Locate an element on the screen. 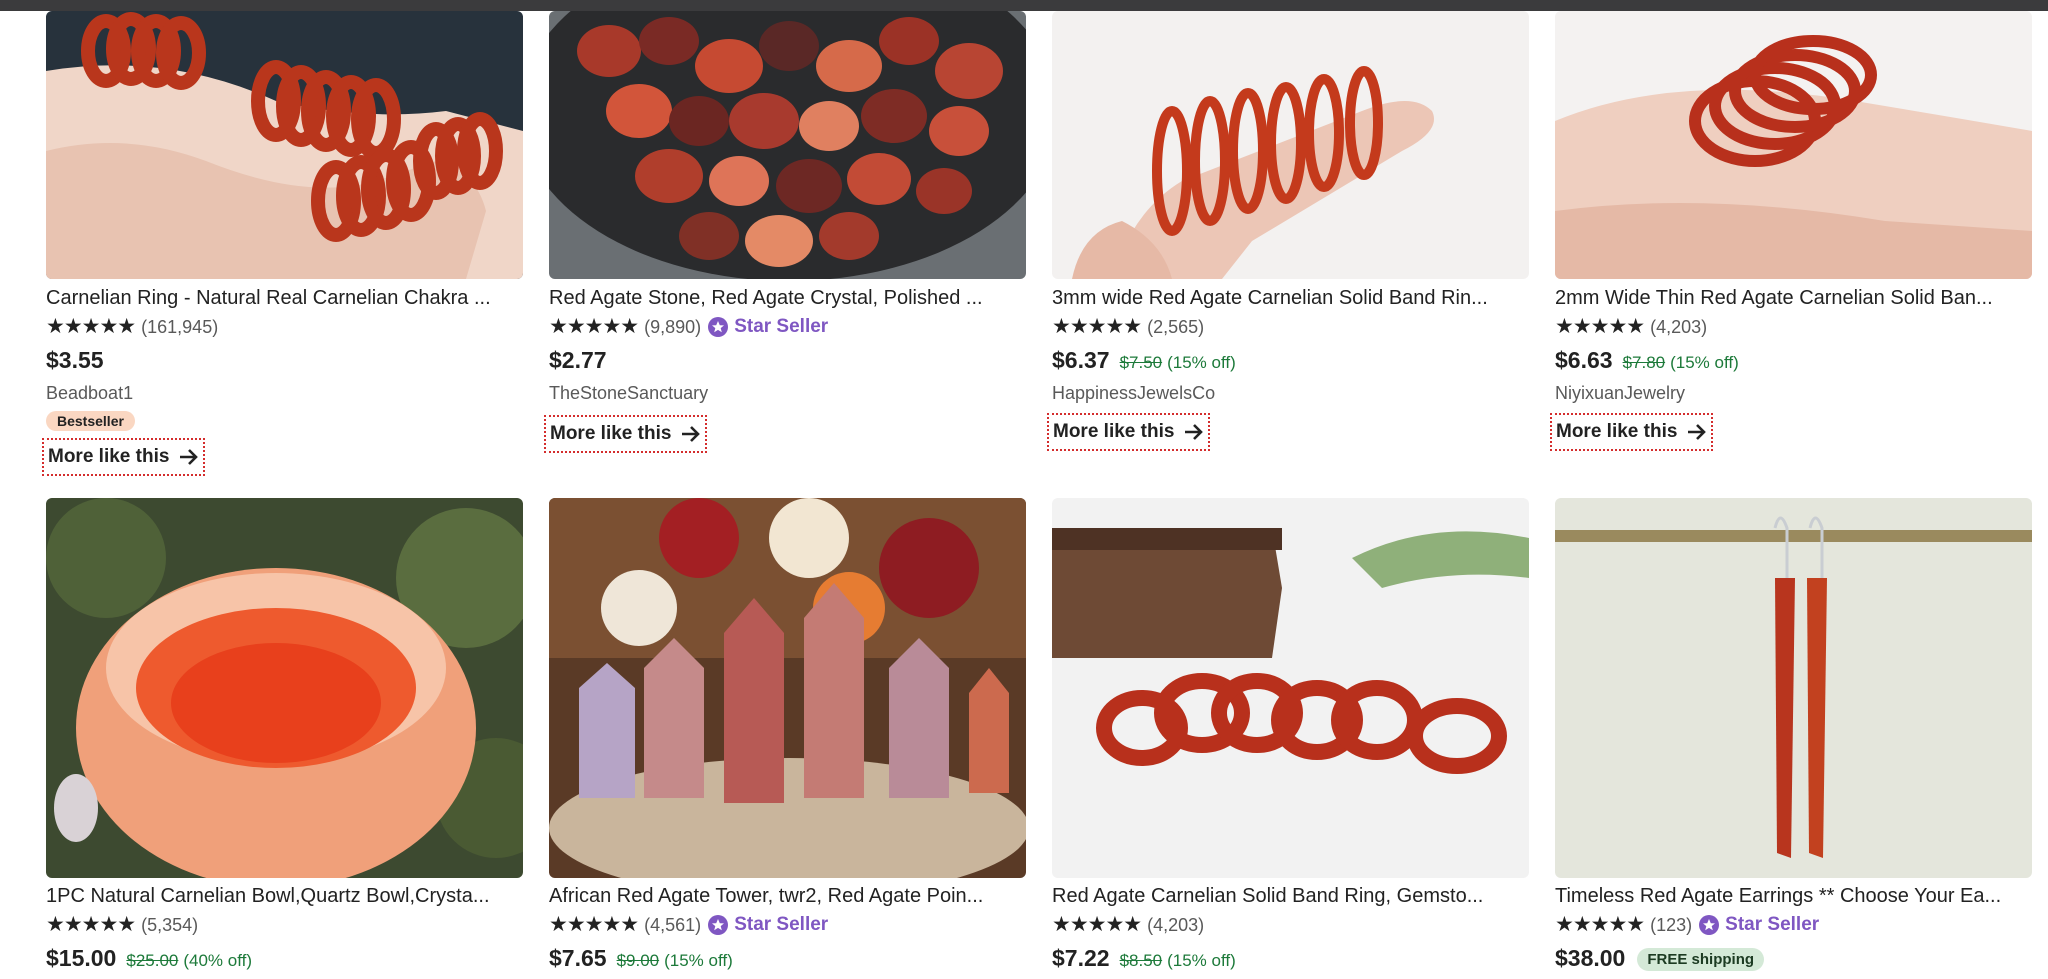  price-row: $6.63 $7.80 (15% off) is located at coordinates (1793, 362).